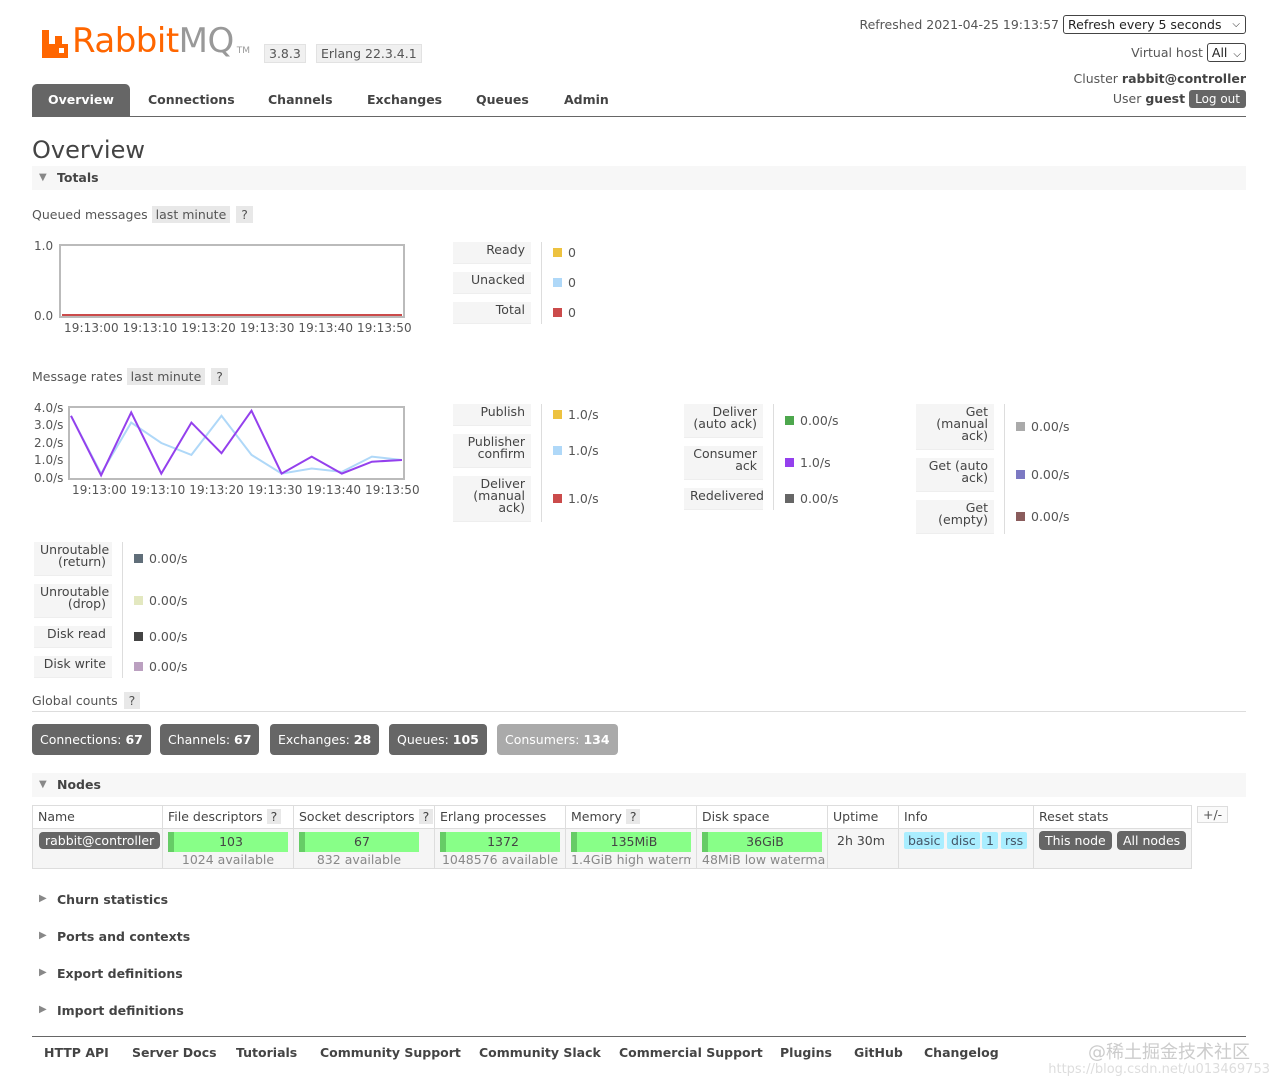  Describe the element at coordinates (191, 214) in the screenshot. I see `queued-range-button: last minute` at that location.